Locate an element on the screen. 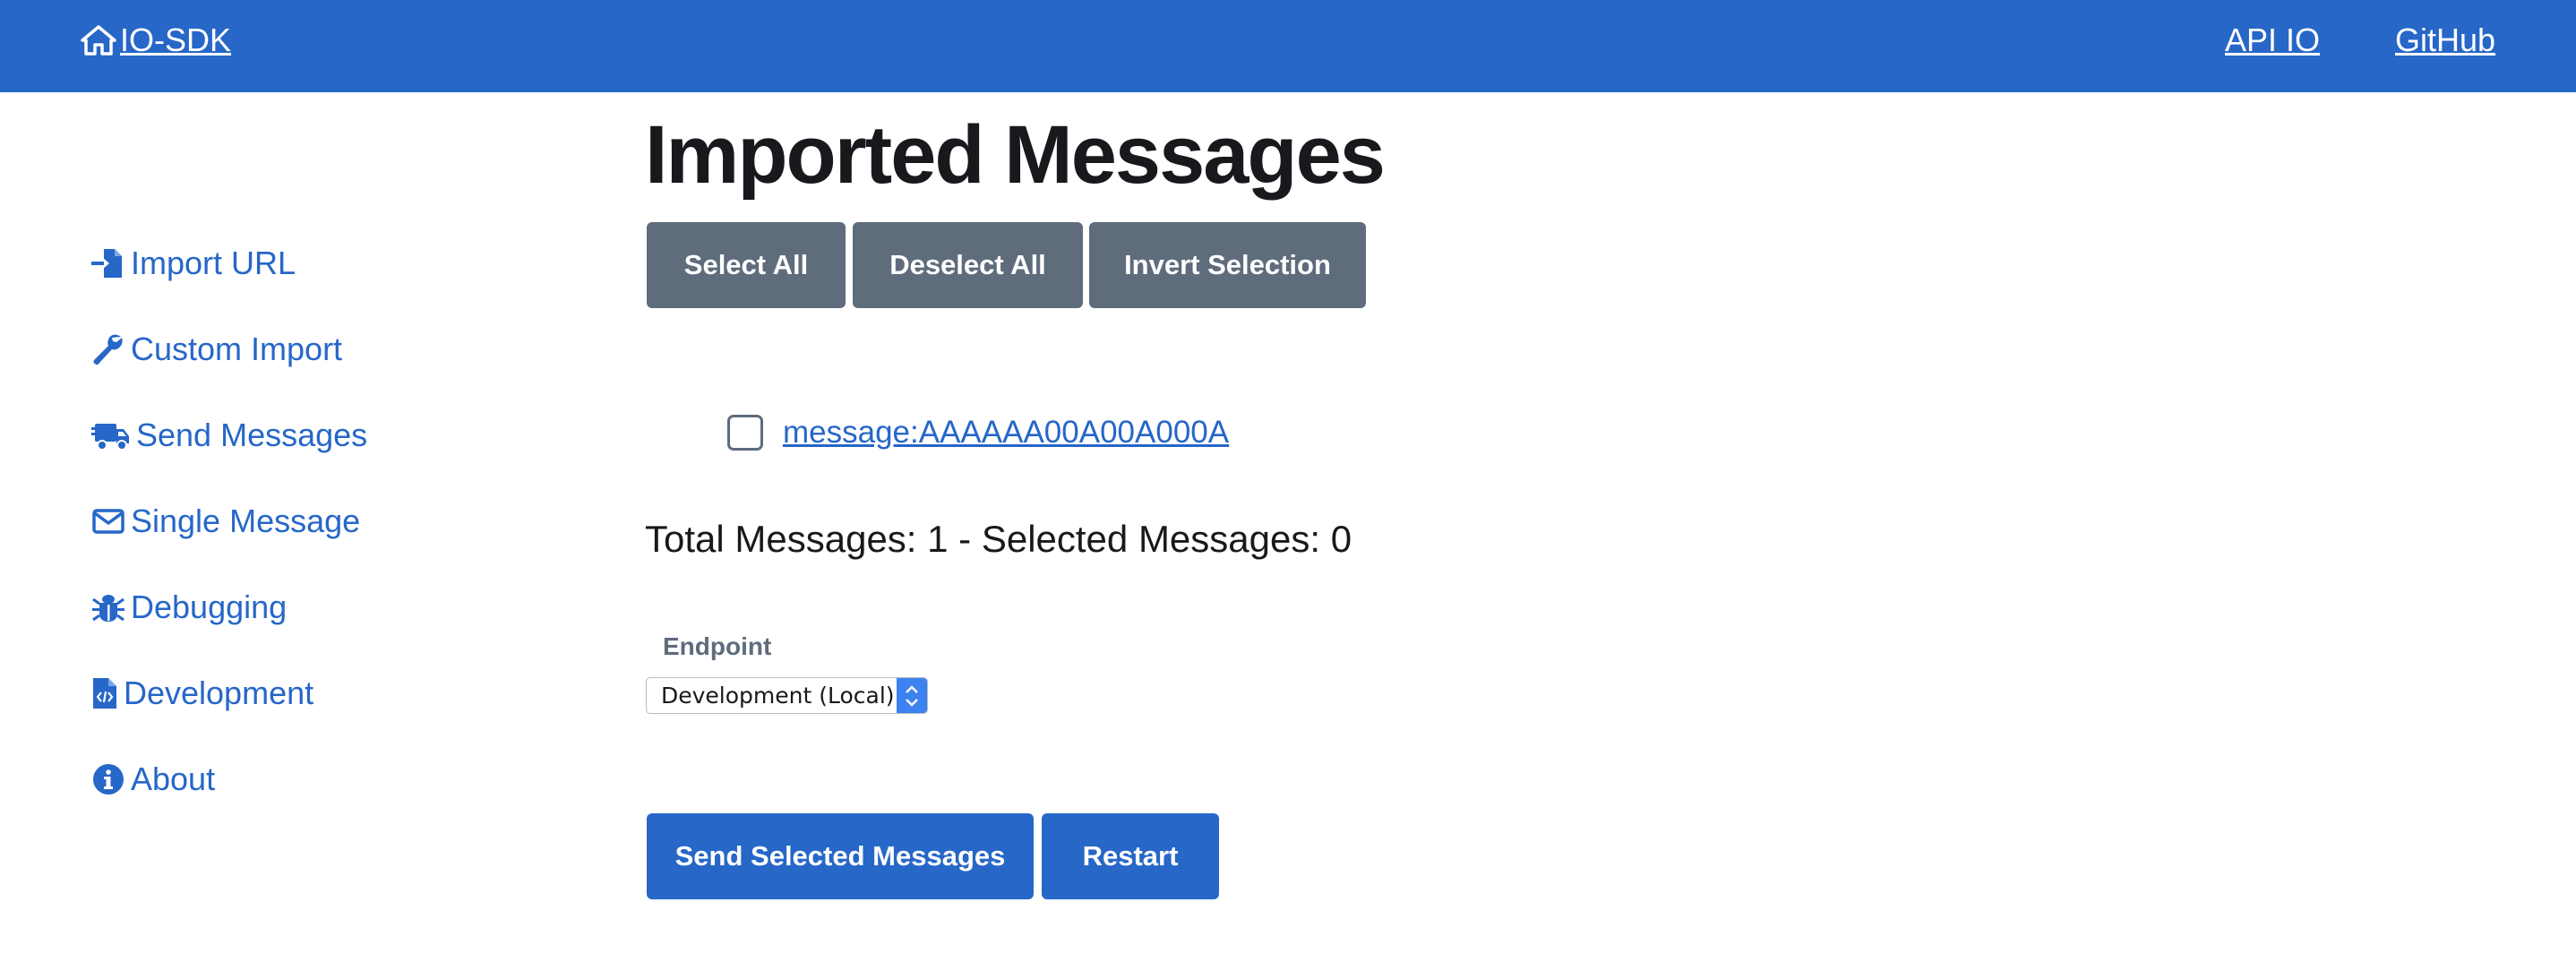 The image size is (2576, 971). sidebar-item-import-url: Import URL is located at coordinates (193, 263).